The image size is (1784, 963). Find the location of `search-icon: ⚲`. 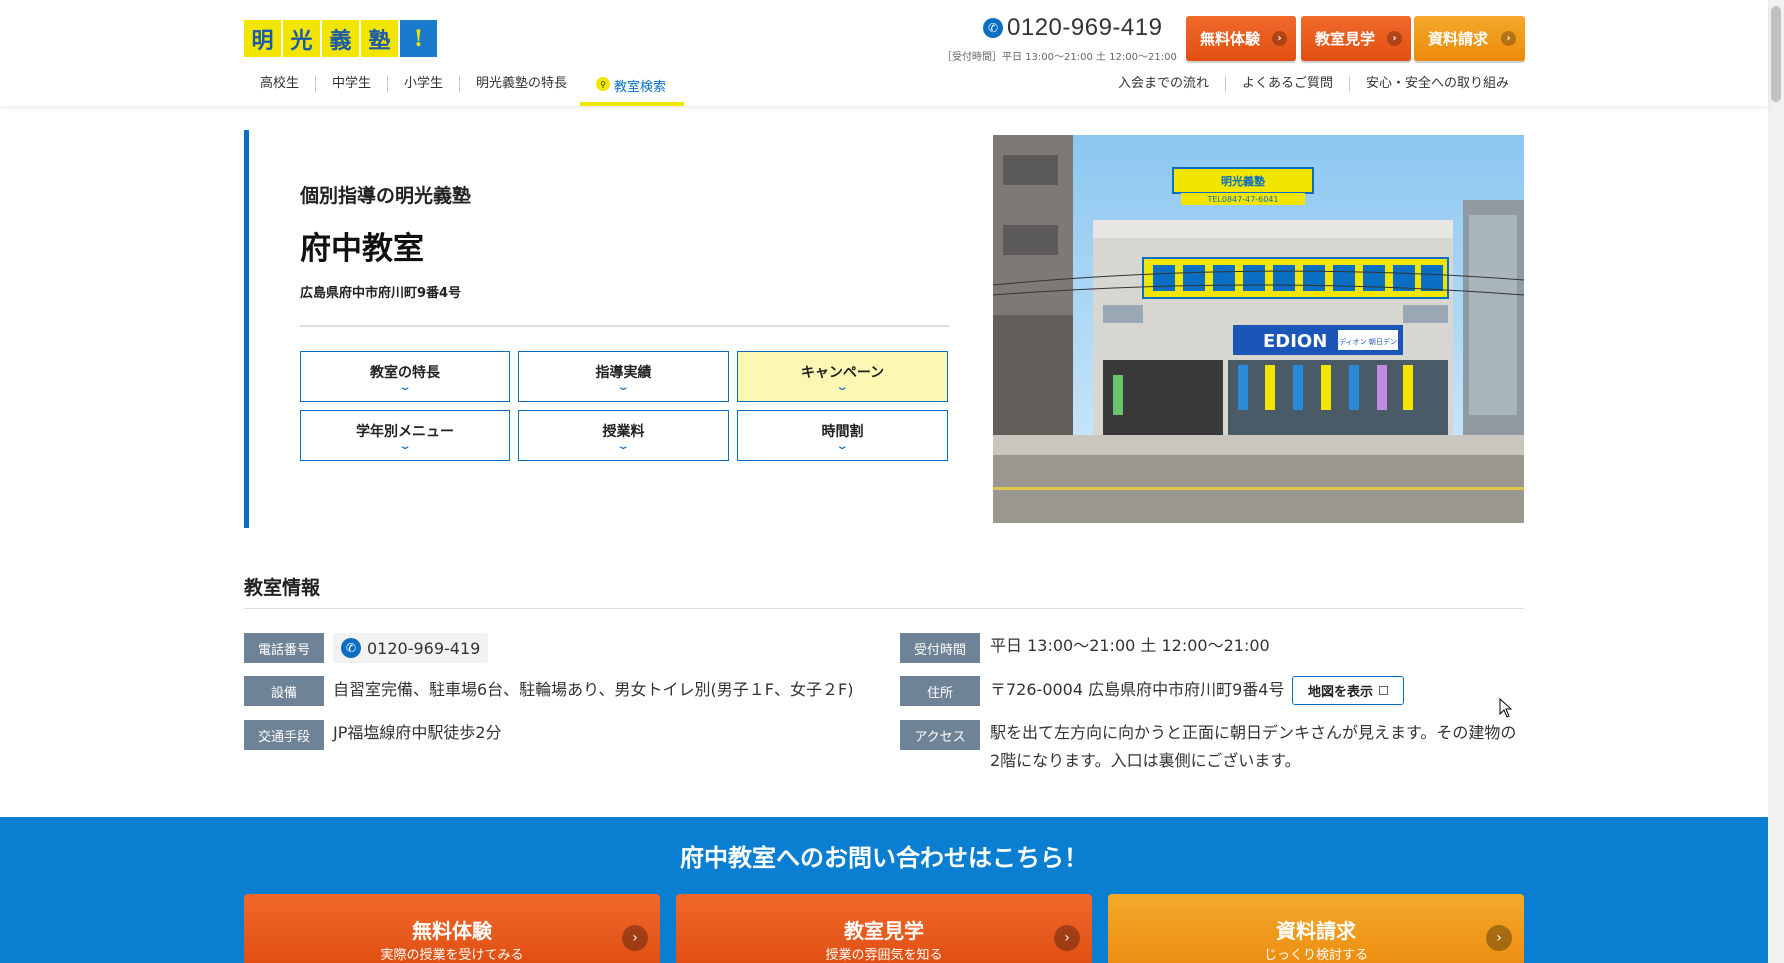

search-icon: ⚲ is located at coordinates (603, 84).